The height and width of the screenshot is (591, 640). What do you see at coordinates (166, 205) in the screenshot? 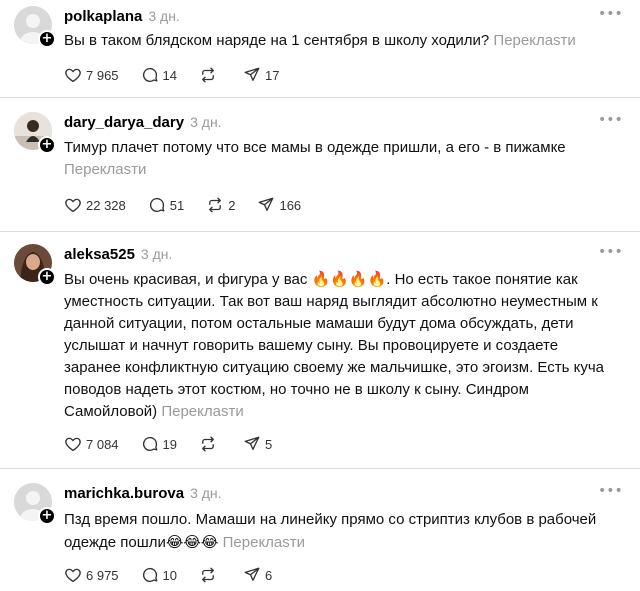
I see `reply-button: 51` at bounding box center [166, 205].